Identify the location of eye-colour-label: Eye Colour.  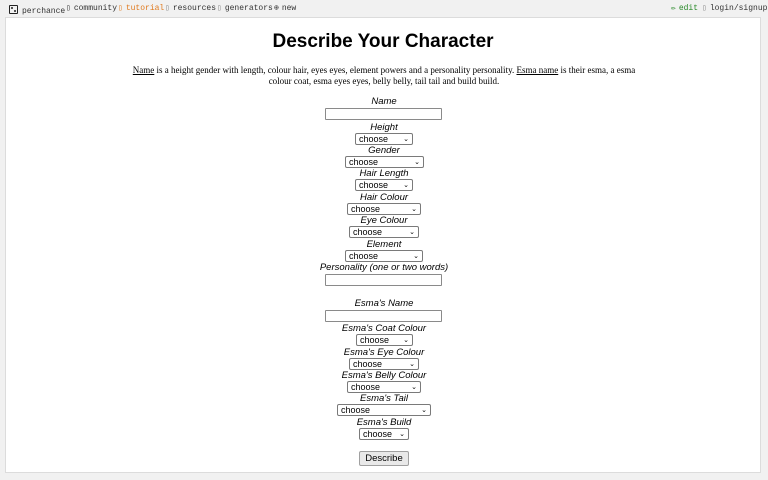
(384, 220).